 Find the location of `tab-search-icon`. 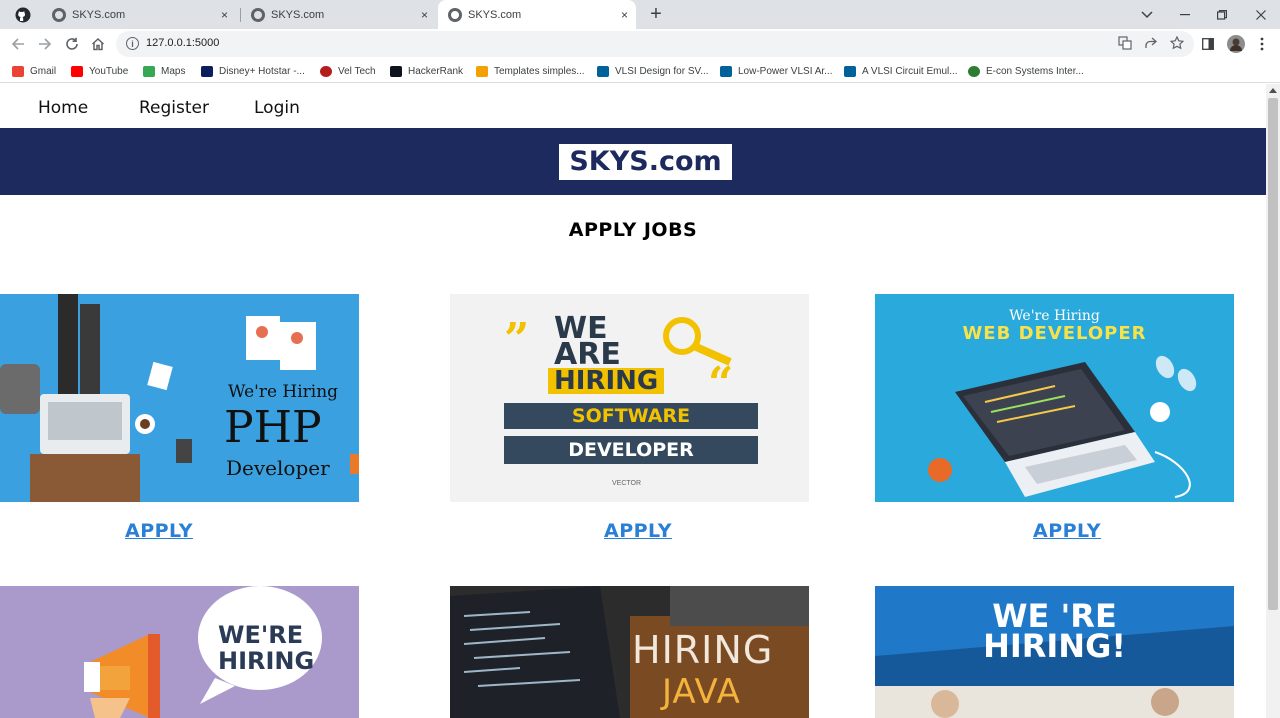

tab-search-icon is located at coordinates (1147, 14).